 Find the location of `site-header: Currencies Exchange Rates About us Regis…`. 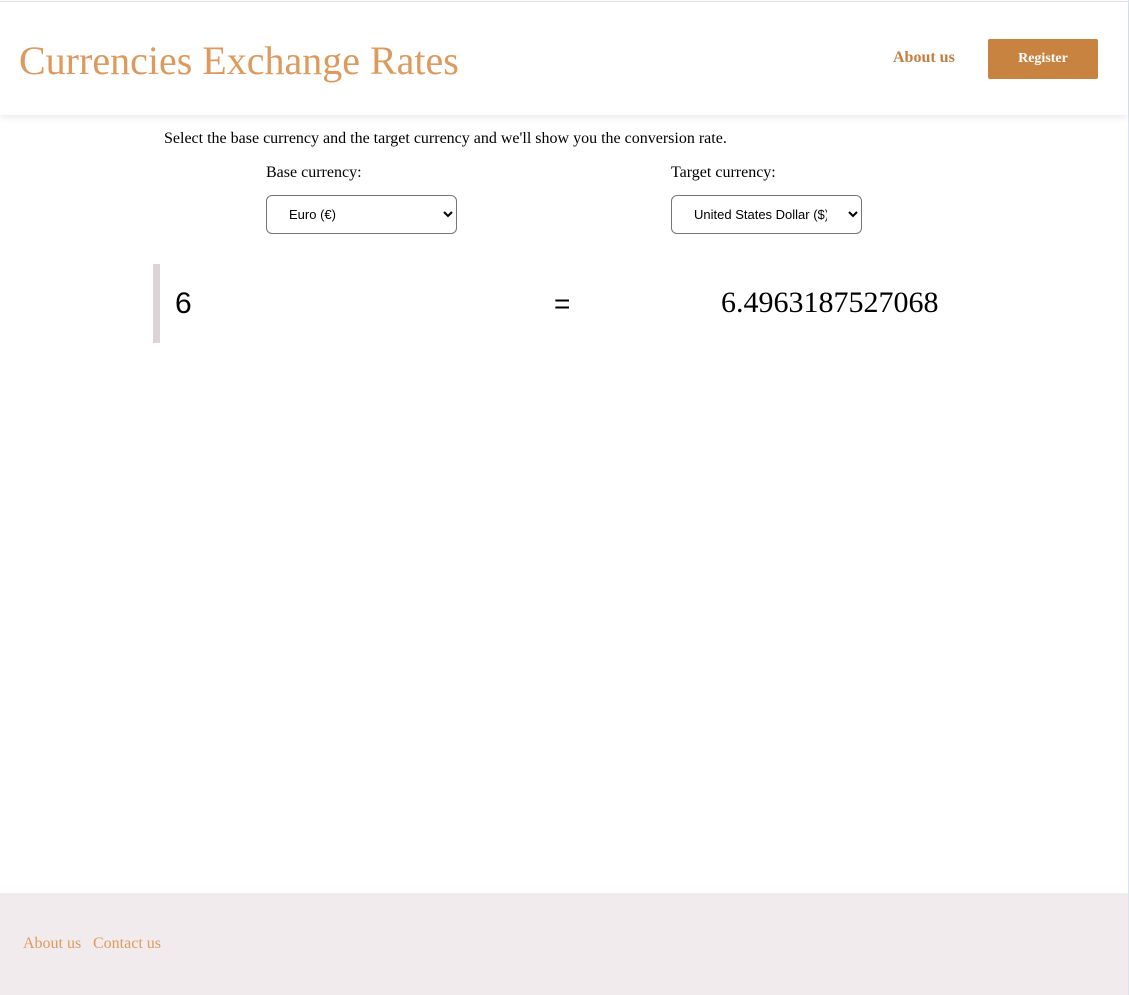

site-header: Currencies Exchange Rates About us Regis… is located at coordinates (564, 58).